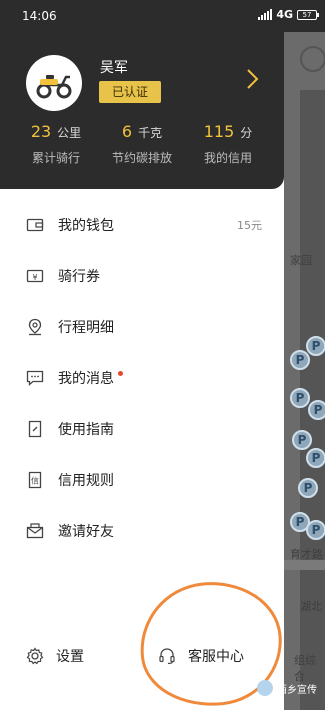  I want to click on customer-service-button: 客服中心, so click(201, 656).